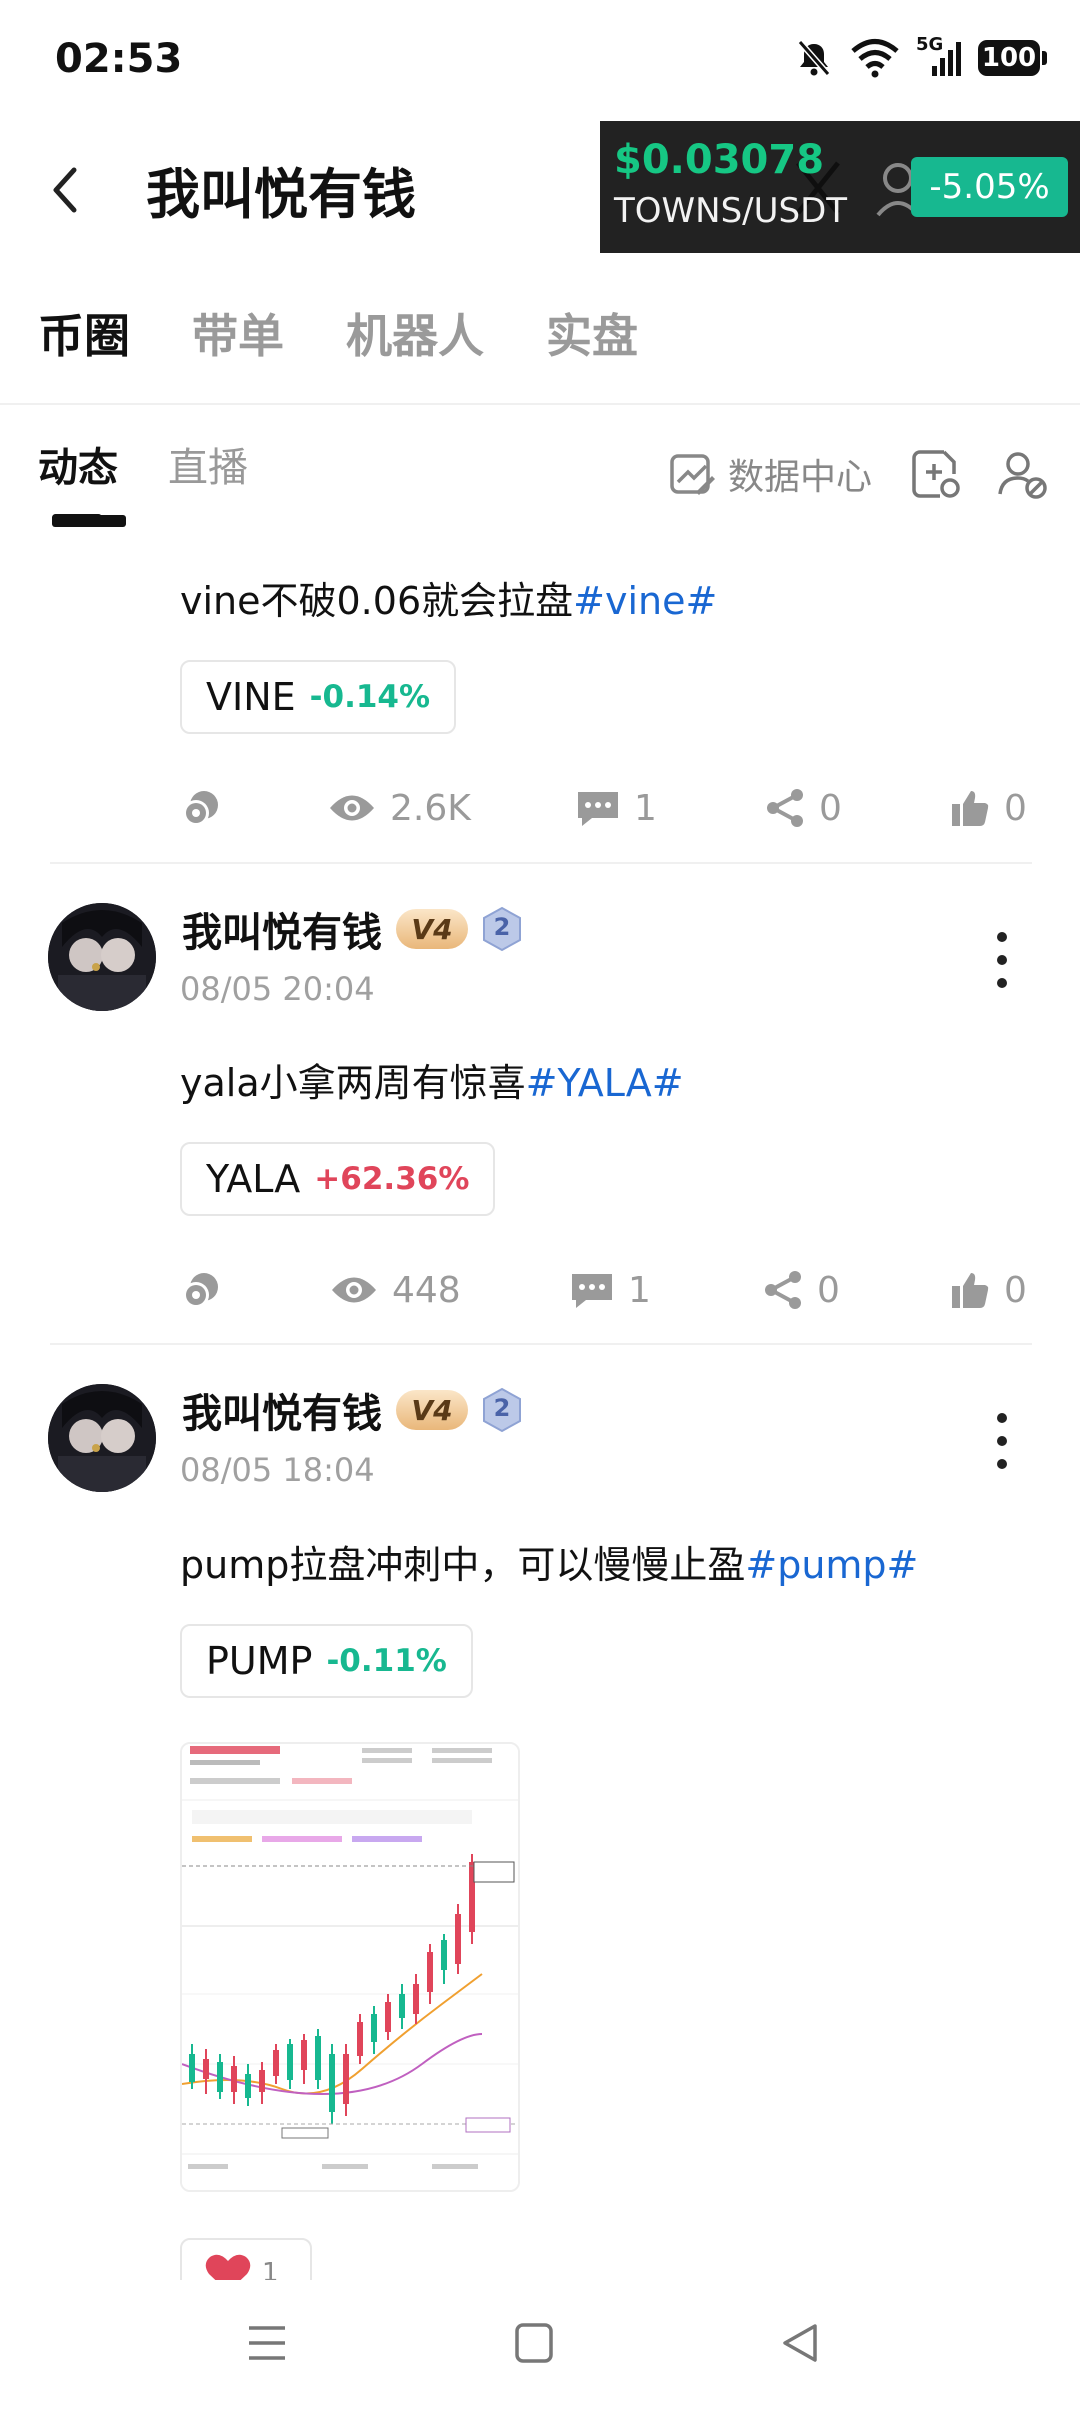 The height and width of the screenshot is (2412, 1080). What do you see at coordinates (840, 187) in the screenshot?
I see `price-ticker-widget: $0.03078 TOWNS/USDT -5.05%` at bounding box center [840, 187].